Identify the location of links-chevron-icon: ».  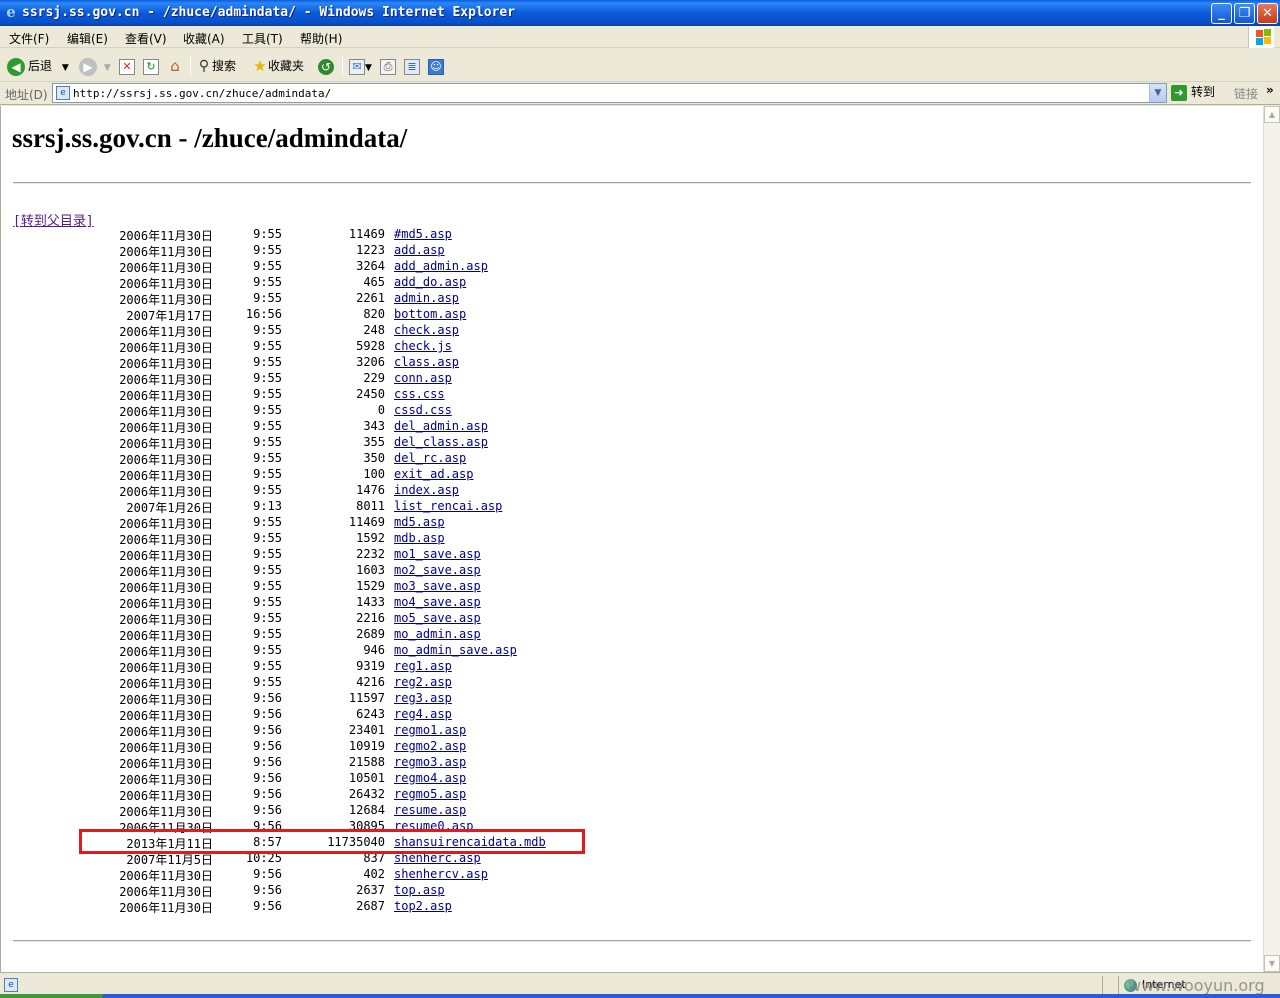
(1270, 90).